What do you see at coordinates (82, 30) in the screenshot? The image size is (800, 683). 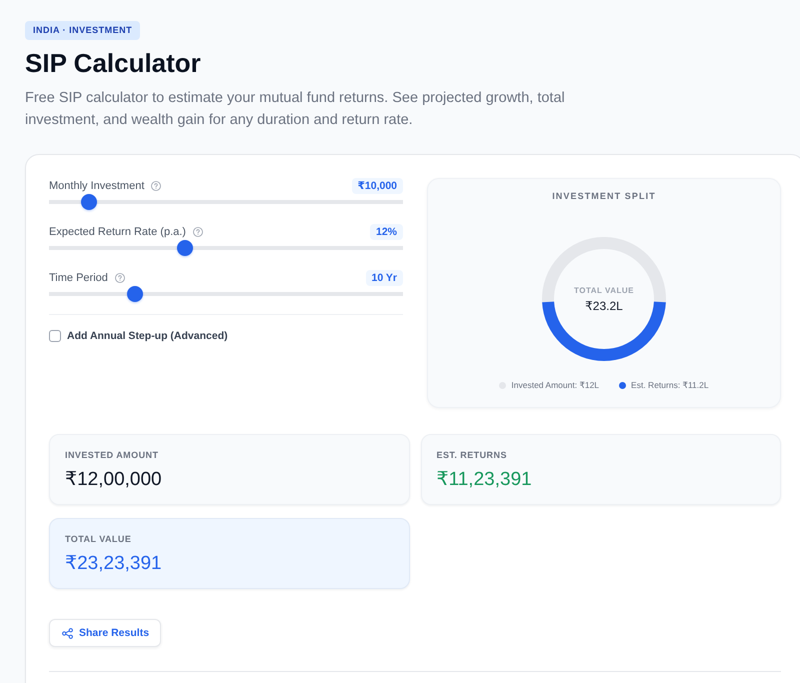 I see `category-tag: INDIA · INVESTMENT` at bounding box center [82, 30].